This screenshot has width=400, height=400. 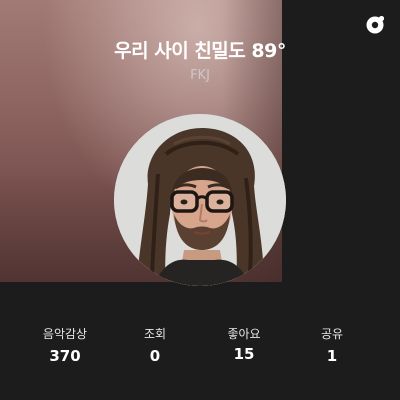 I want to click on stat-listen-value: 370, so click(x=65, y=356).